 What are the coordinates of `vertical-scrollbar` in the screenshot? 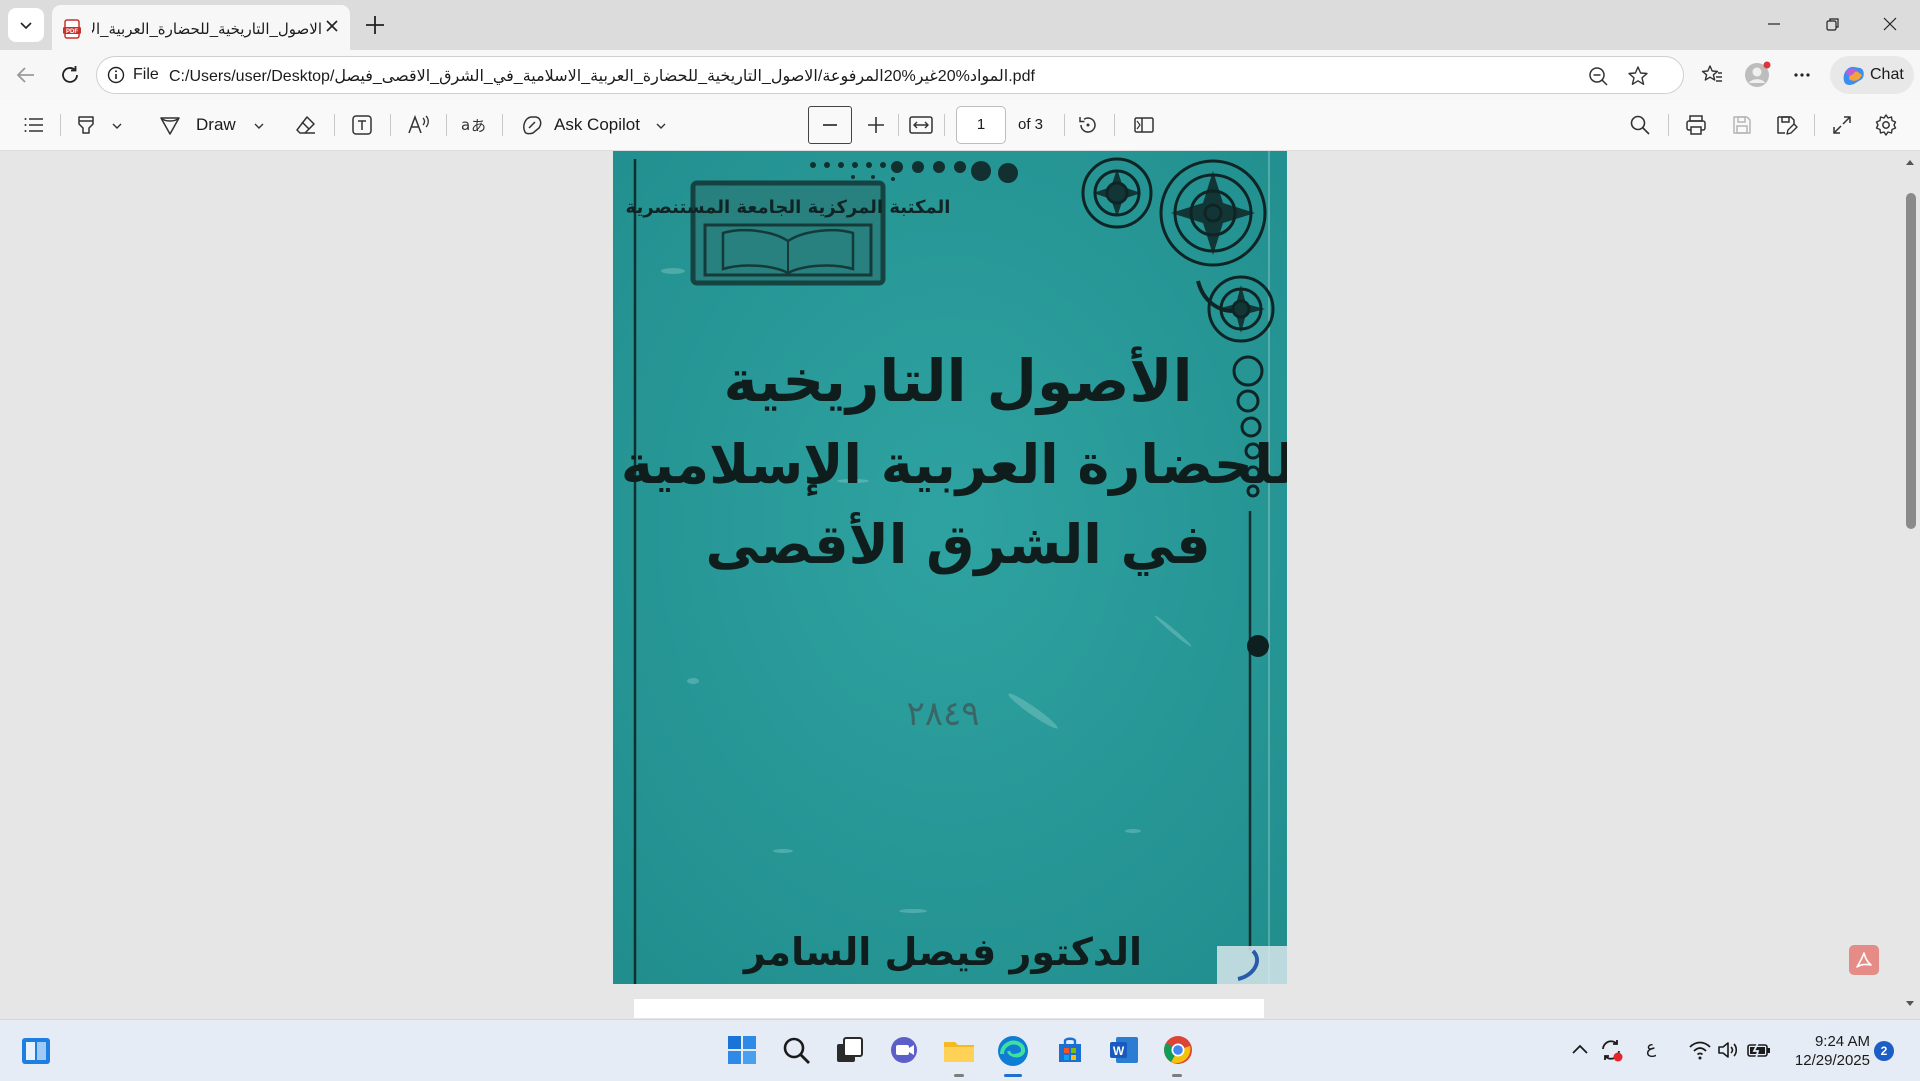 It's located at (1910, 584).